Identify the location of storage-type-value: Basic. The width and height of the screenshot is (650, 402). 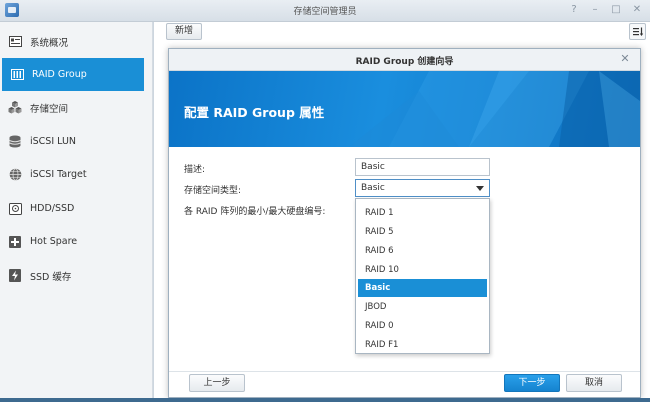
(373, 188).